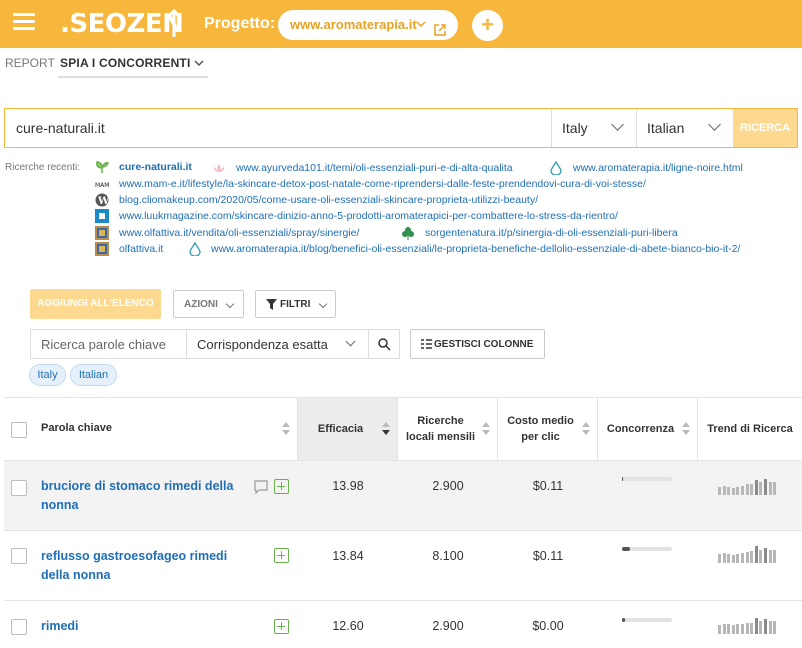  Describe the element at coordinates (208, 304) in the screenshot. I see `actions-button: AZIONI` at that location.